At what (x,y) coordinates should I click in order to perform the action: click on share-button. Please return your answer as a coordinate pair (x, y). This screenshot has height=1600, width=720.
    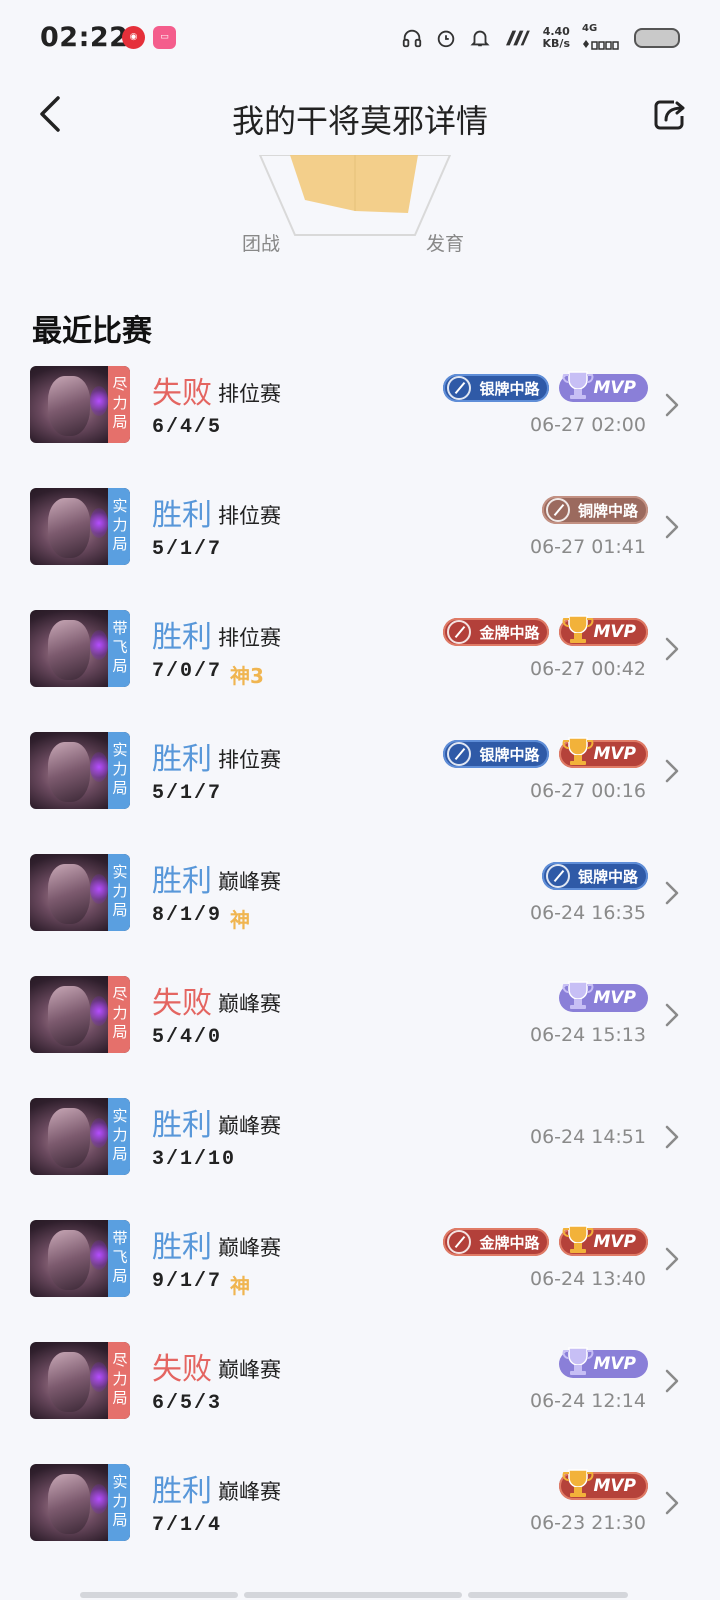
    Looking at the image, I should click on (670, 114).